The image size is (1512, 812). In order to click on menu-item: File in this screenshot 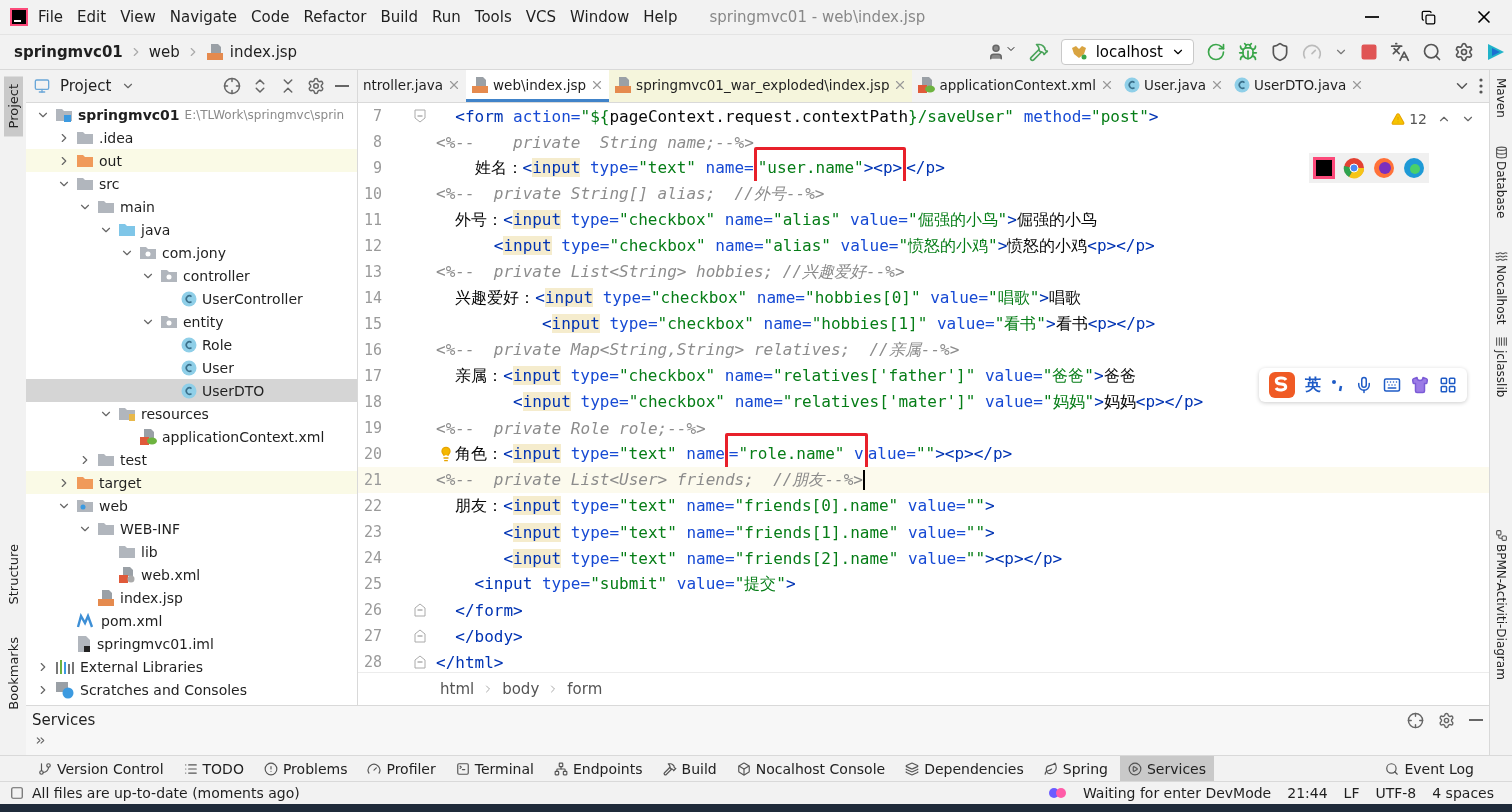, I will do `click(51, 17)`.